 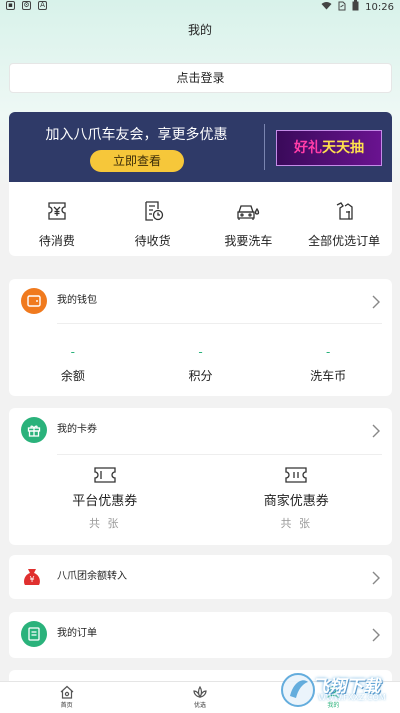 I want to click on points-value: -, so click(x=200, y=352).